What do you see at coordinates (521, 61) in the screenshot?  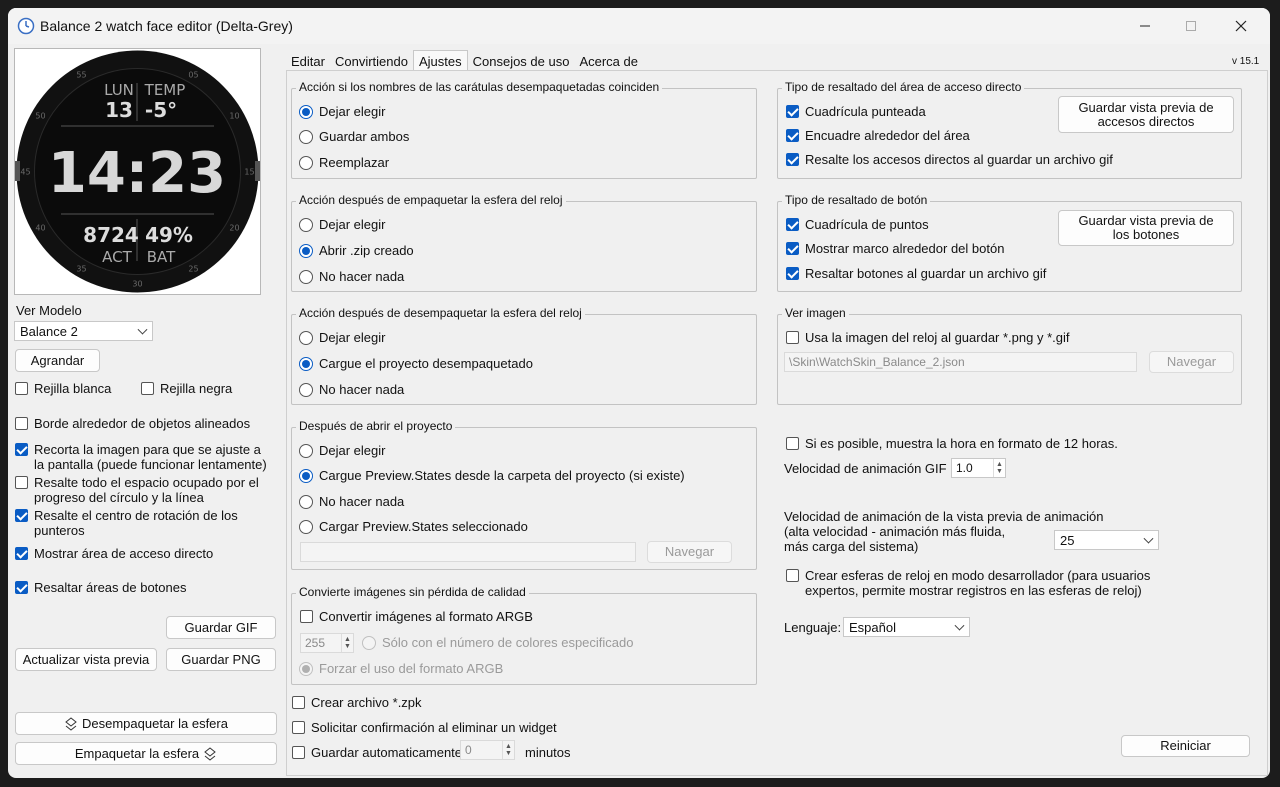 I see `tab-consejos: Consejos de uso` at bounding box center [521, 61].